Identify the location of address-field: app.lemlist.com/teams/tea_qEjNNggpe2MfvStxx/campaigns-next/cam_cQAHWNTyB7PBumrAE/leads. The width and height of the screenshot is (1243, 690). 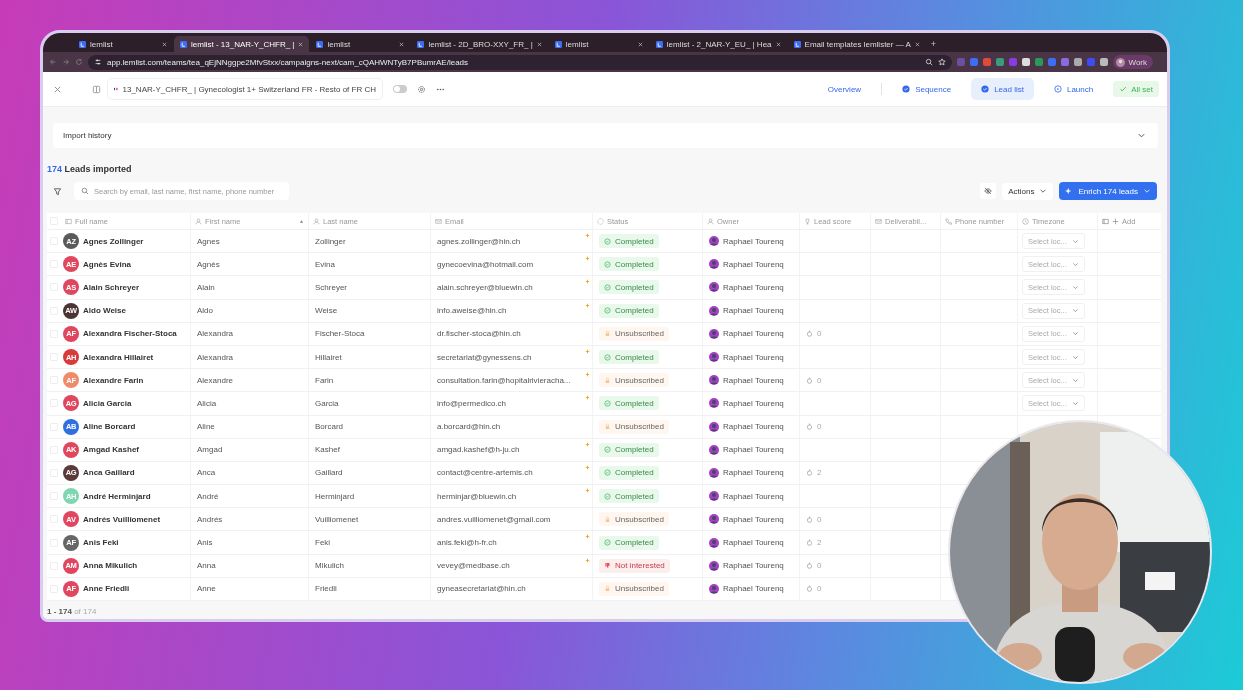
(520, 62).